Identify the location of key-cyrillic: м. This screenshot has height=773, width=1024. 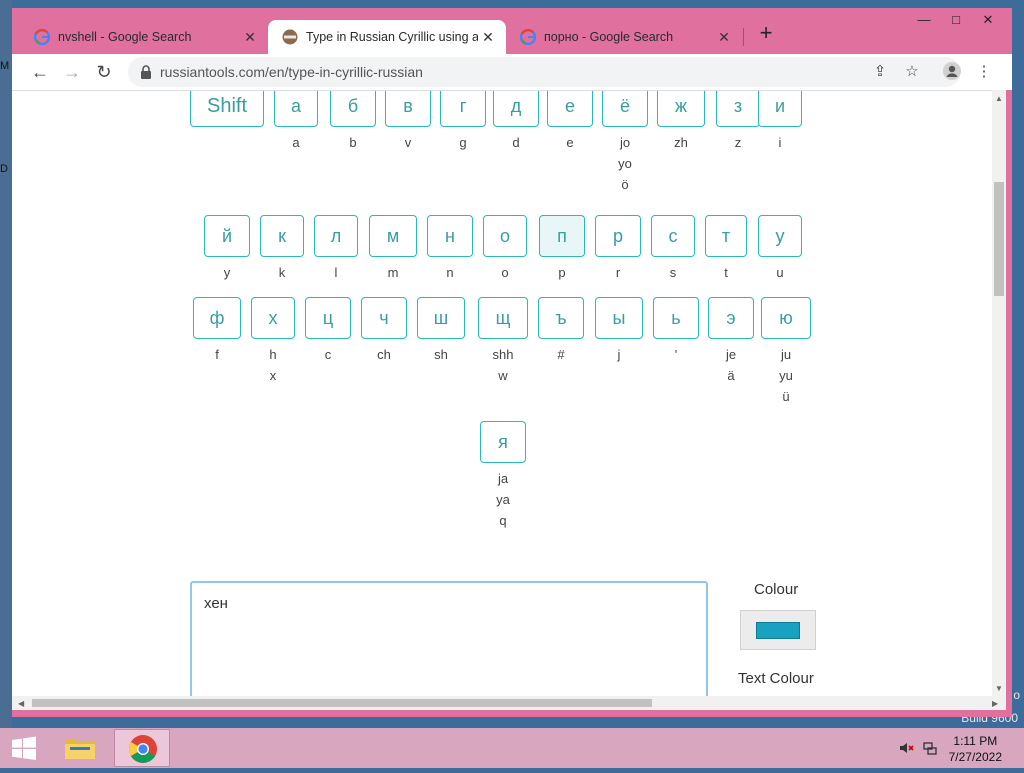
(393, 236).